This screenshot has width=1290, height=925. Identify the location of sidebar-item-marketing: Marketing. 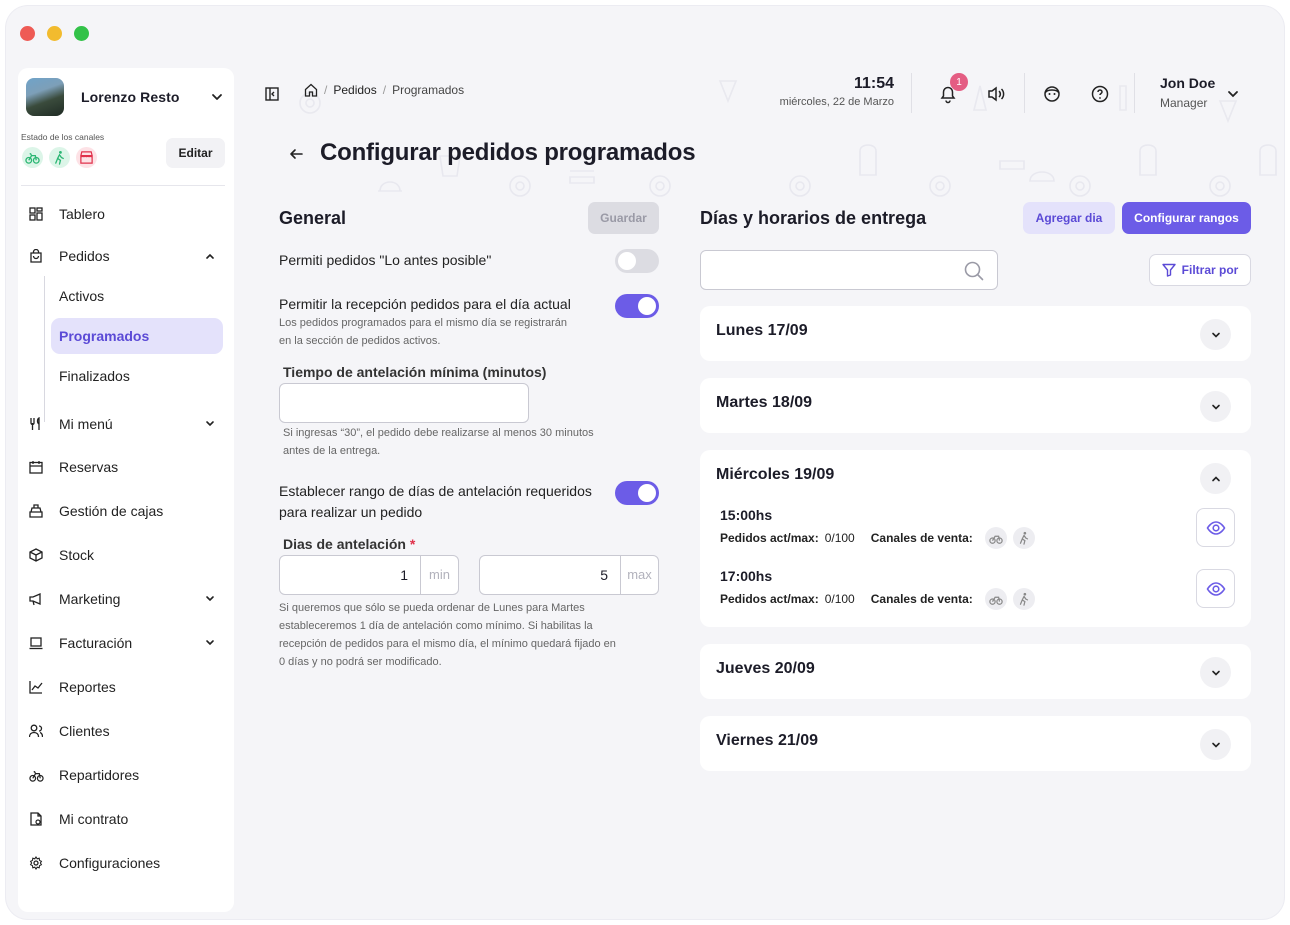
(126, 599).